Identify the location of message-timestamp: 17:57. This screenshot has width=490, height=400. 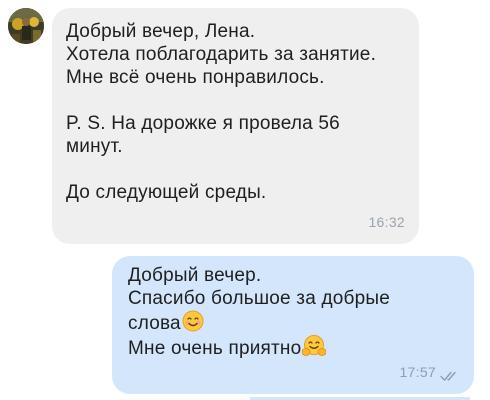
(417, 372).